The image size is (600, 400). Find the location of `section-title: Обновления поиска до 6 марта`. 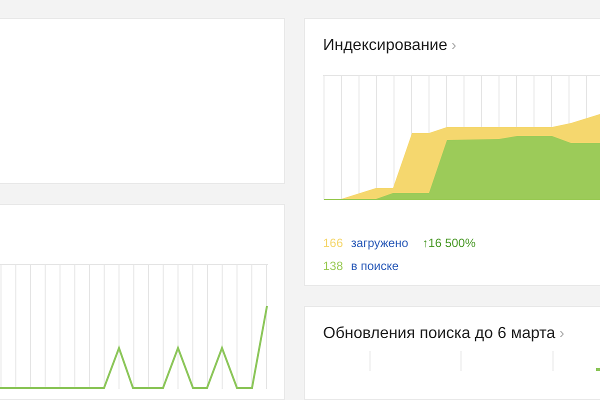

section-title: Обновления поиска до 6 марта is located at coordinates (439, 333).